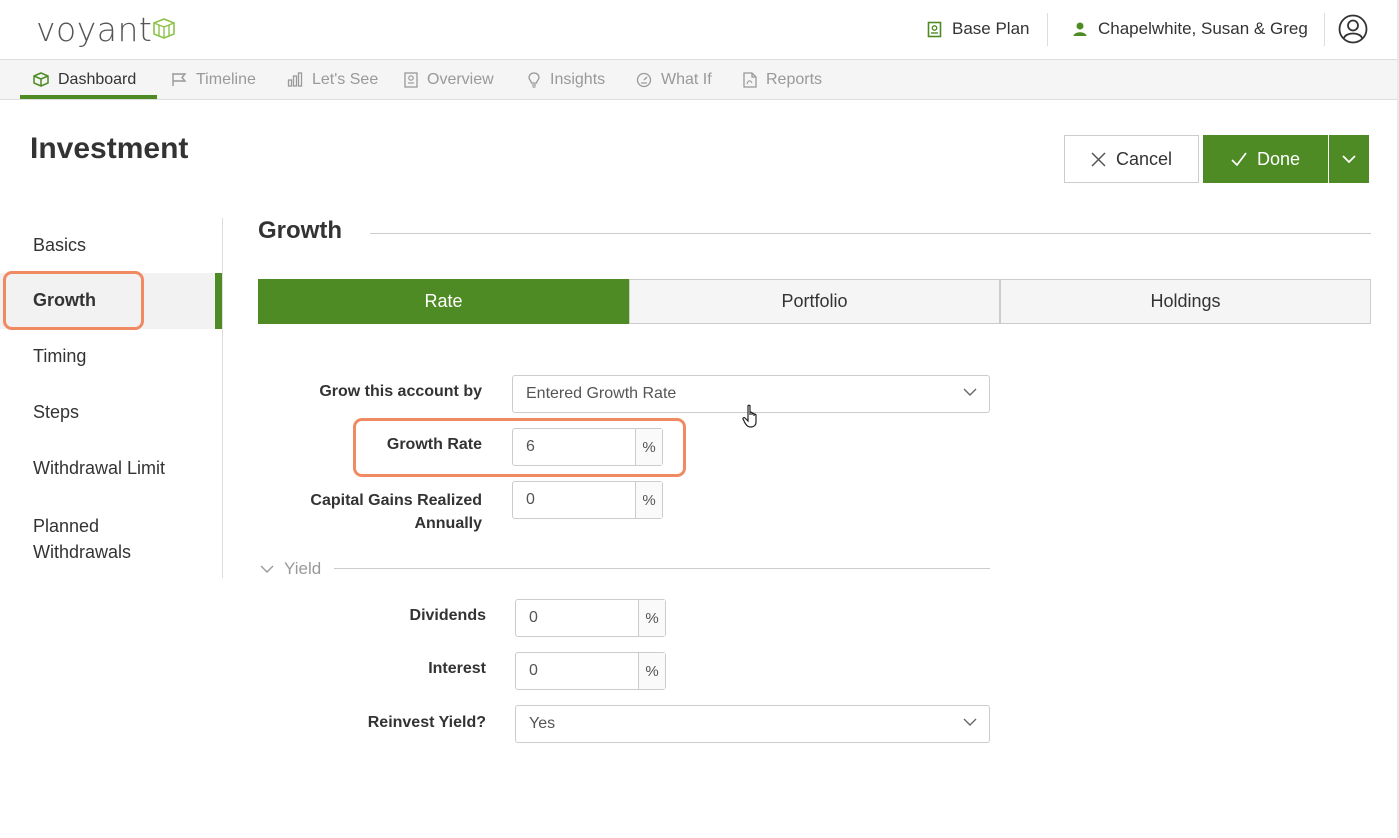  I want to click on side-item-withdrawal-limit: Withdrawal Limit, so click(99, 468).